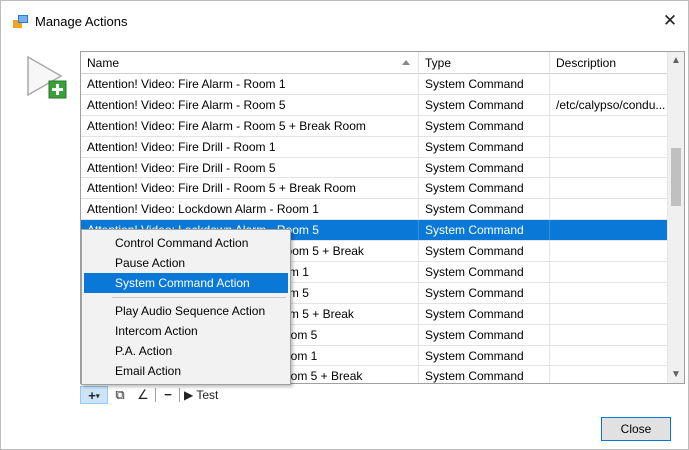  Describe the element at coordinates (676, 60) in the screenshot. I see `scroll-up-icon: ▲` at that location.